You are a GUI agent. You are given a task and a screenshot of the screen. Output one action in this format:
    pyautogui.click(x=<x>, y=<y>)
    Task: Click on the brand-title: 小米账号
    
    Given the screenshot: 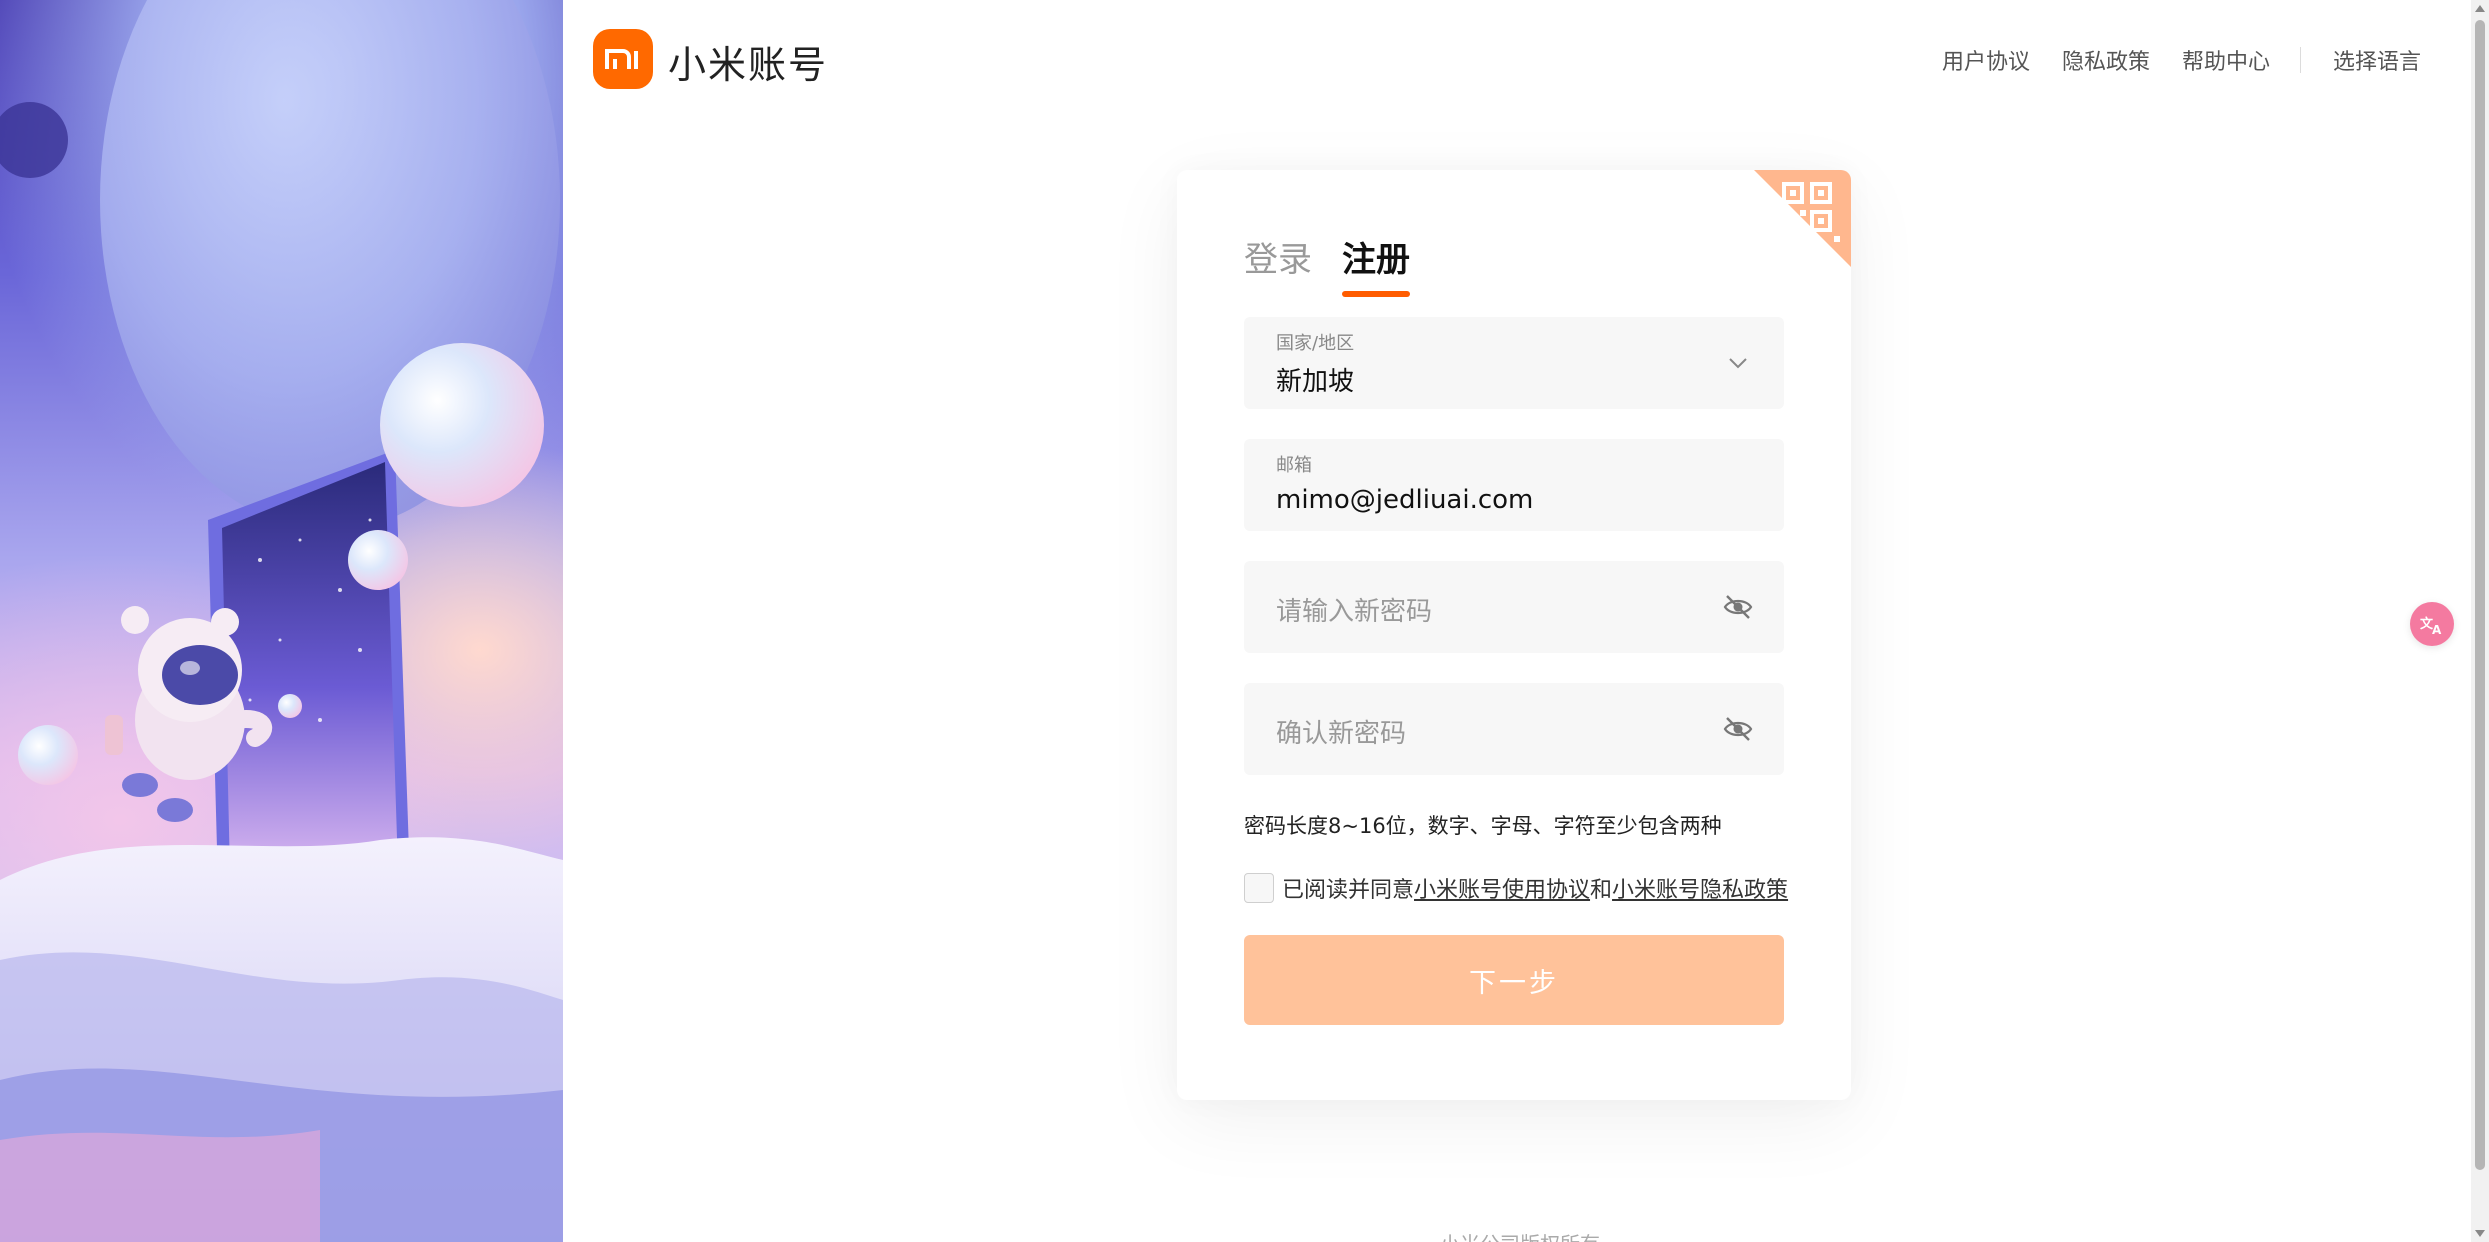 What is the action you would take?
    pyautogui.click(x=748, y=65)
    